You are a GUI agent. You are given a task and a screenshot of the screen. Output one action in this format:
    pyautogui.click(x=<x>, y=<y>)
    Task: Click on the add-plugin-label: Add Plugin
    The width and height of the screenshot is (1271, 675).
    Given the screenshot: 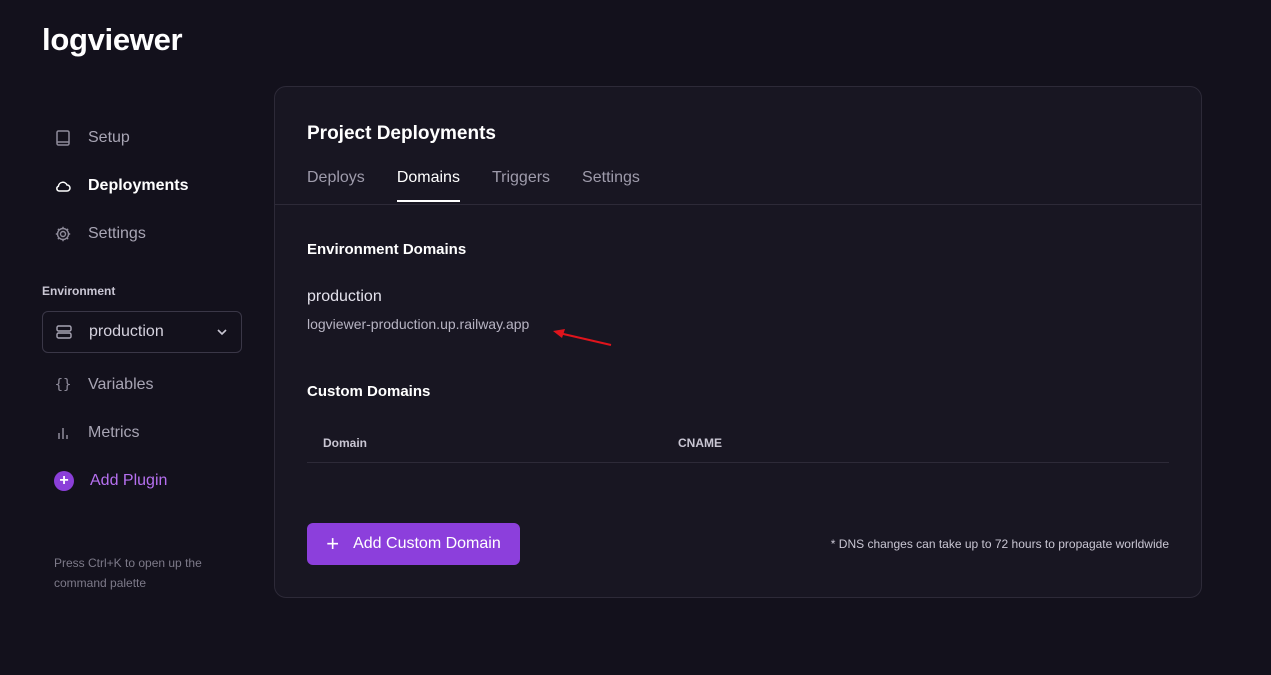 What is the action you would take?
    pyautogui.click(x=129, y=480)
    